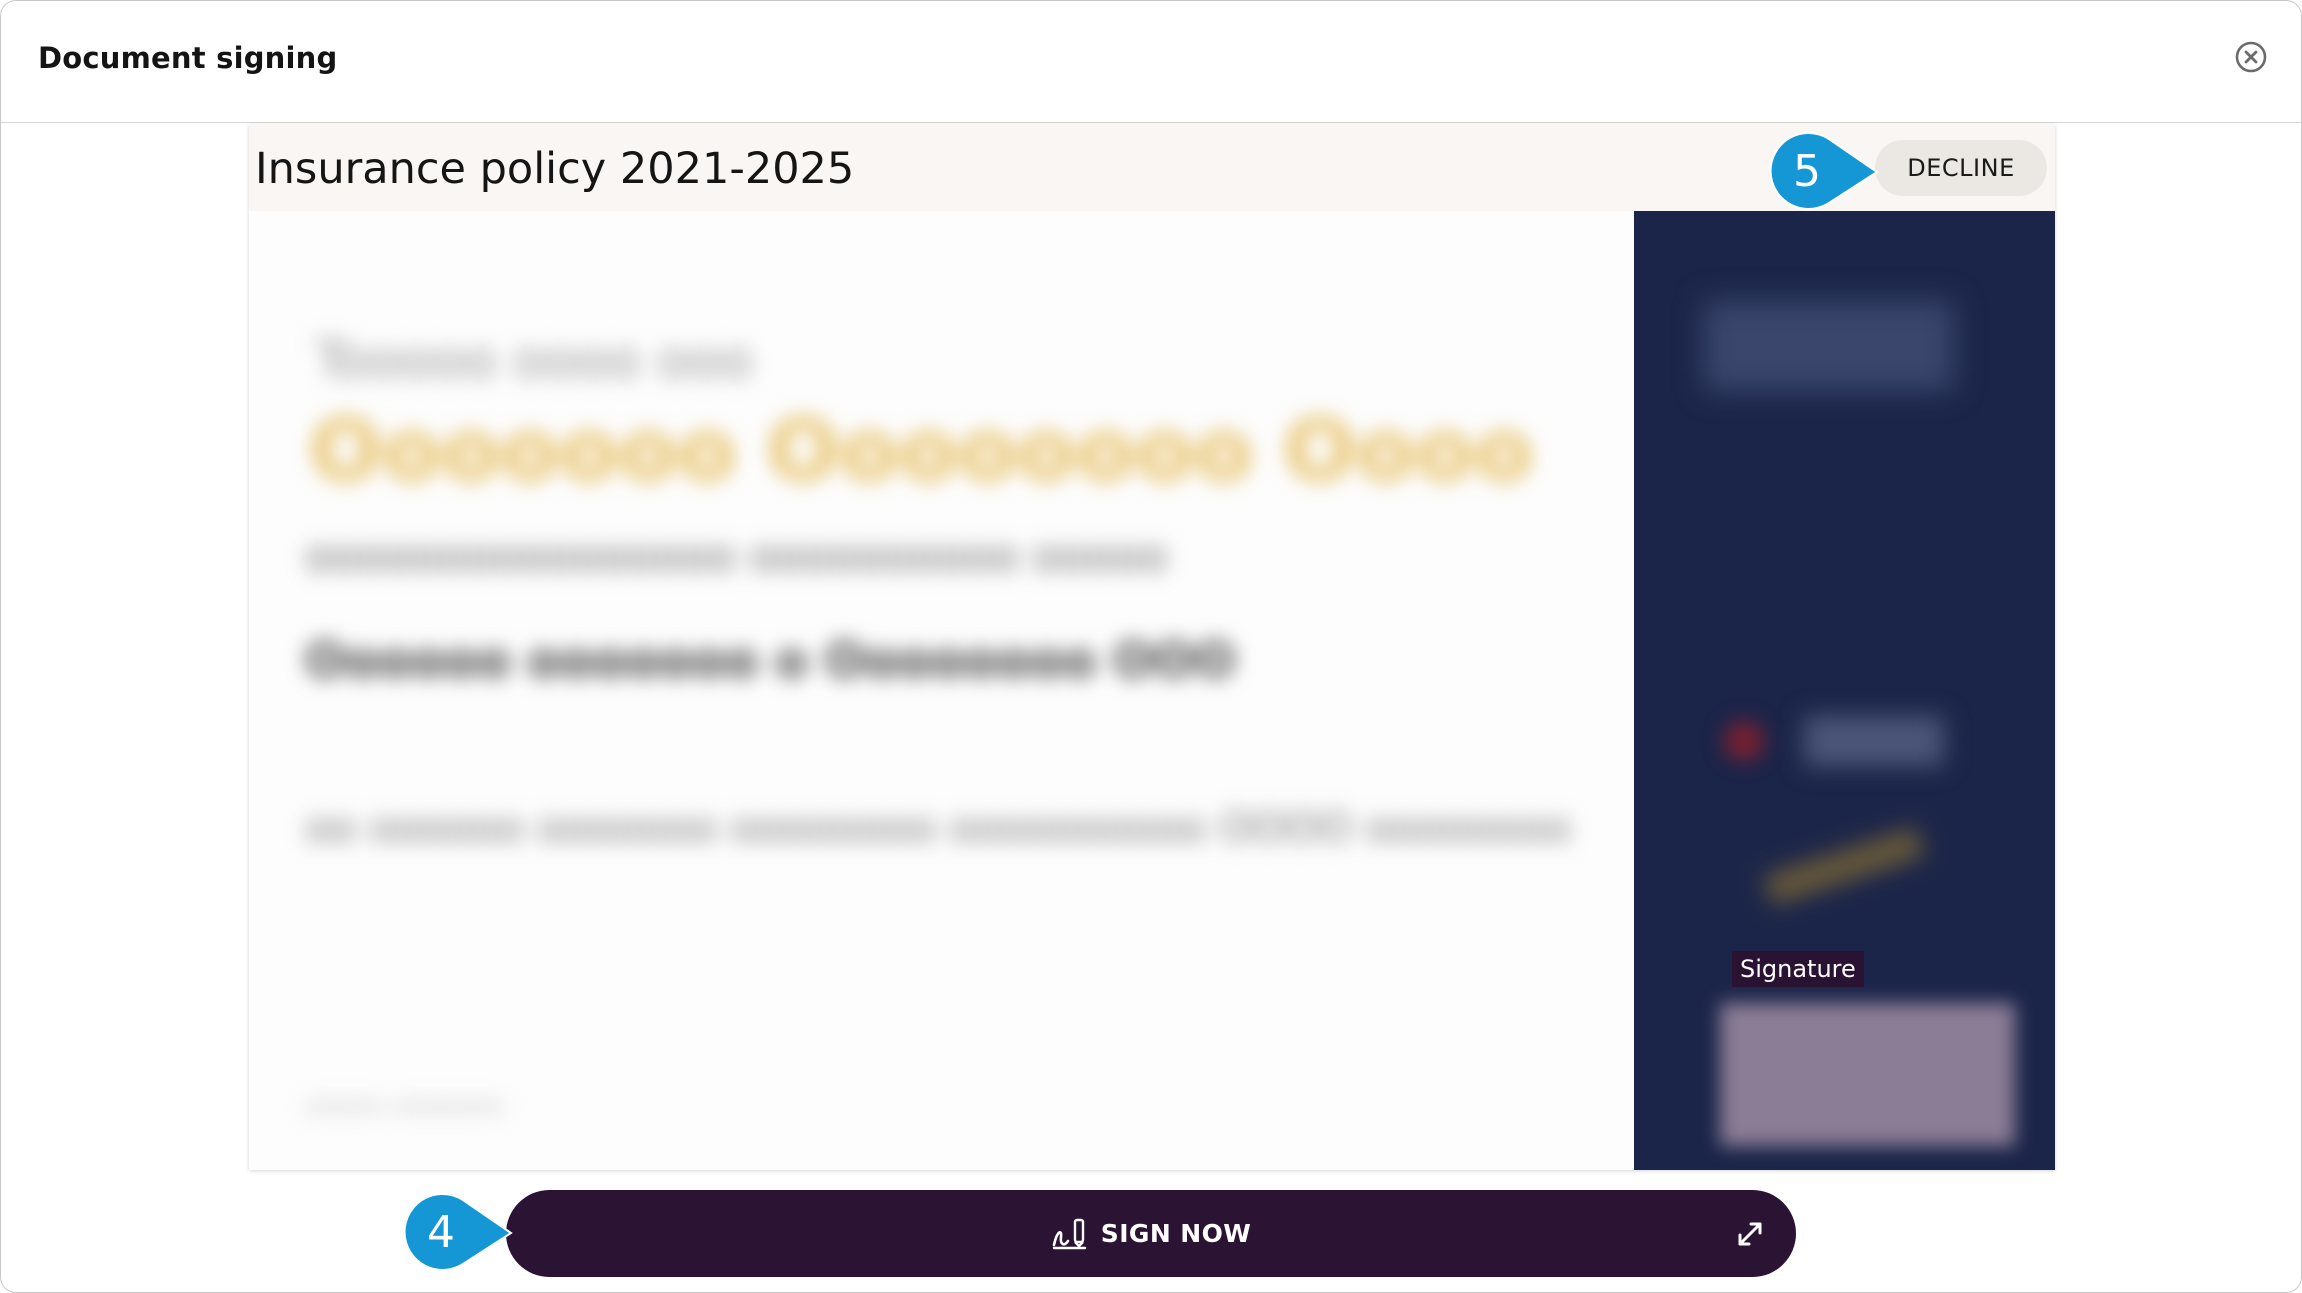  I want to click on dialog-header: Document signing, so click(1151, 62).